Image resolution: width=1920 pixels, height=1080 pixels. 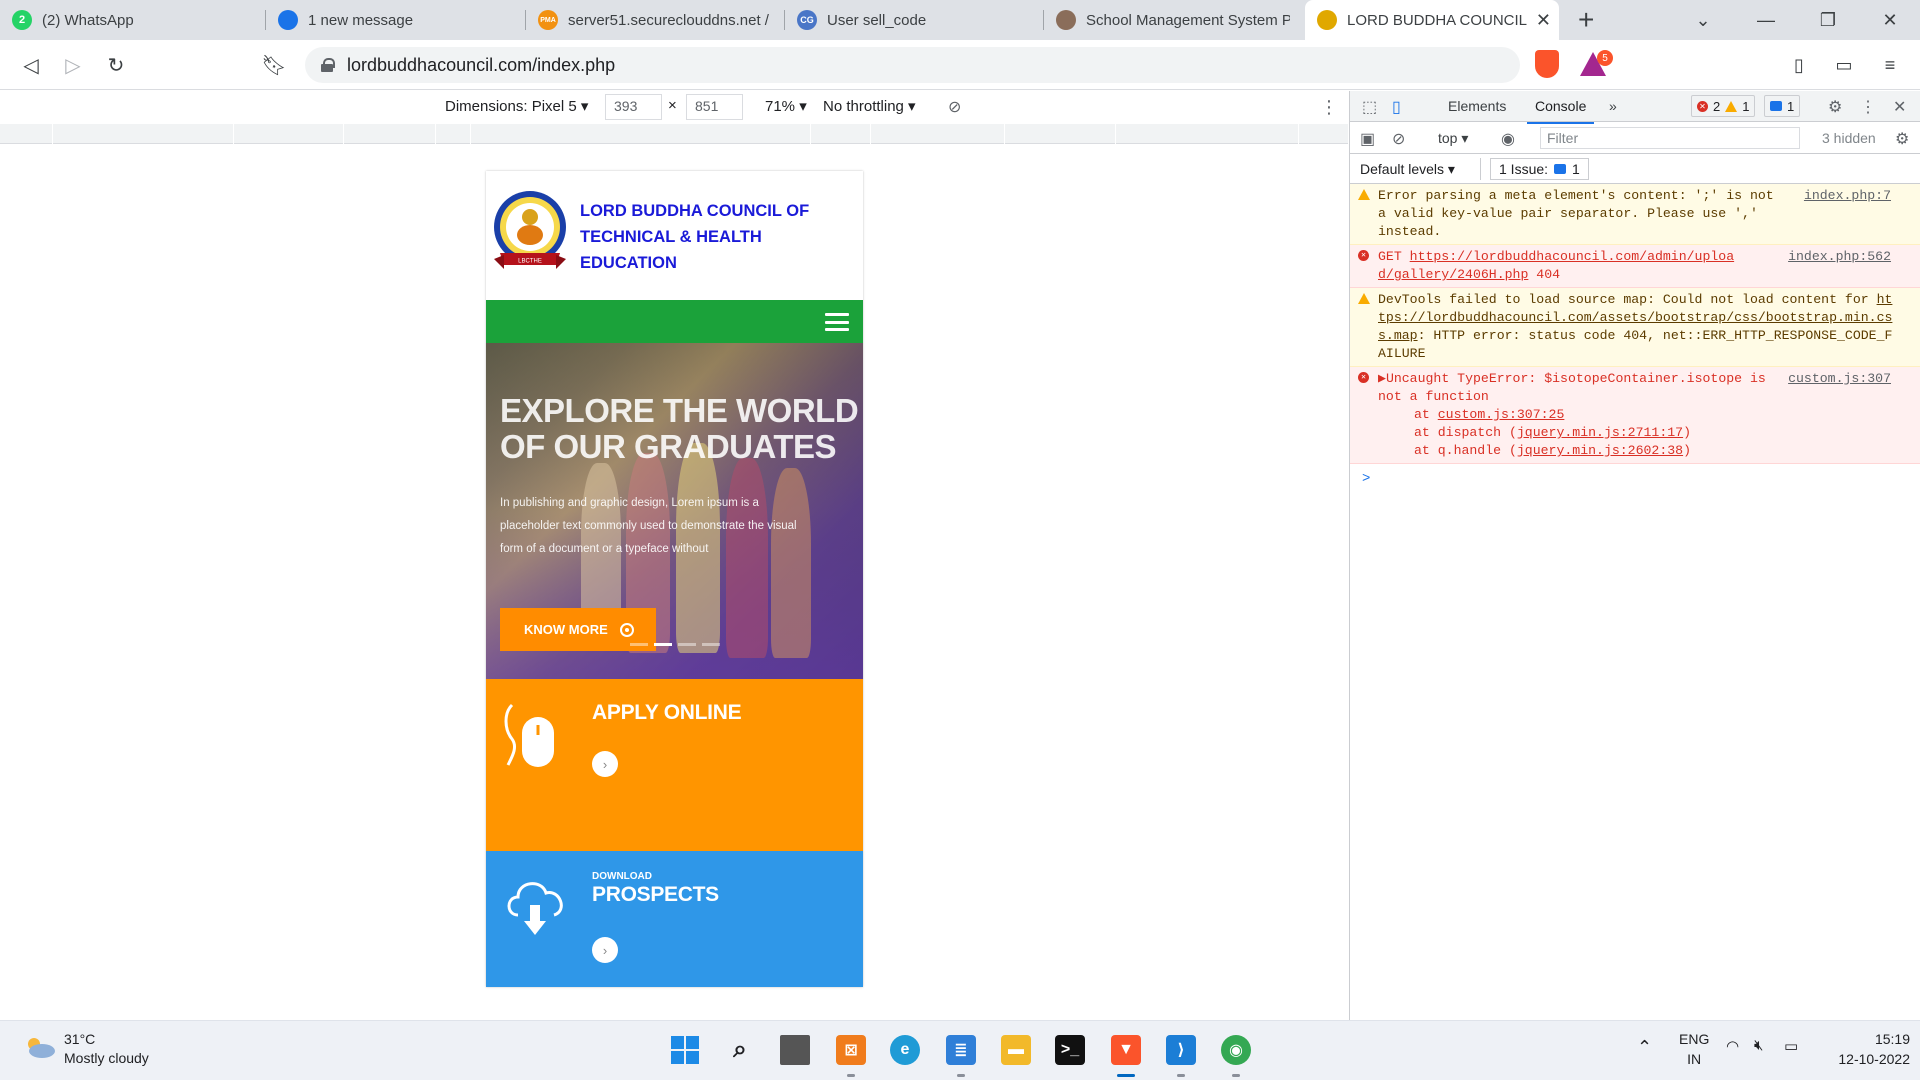 What do you see at coordinates (1847, 196) in the screenshot?
I see `source-link: index.php:7` at bounding box center [1847, 196].